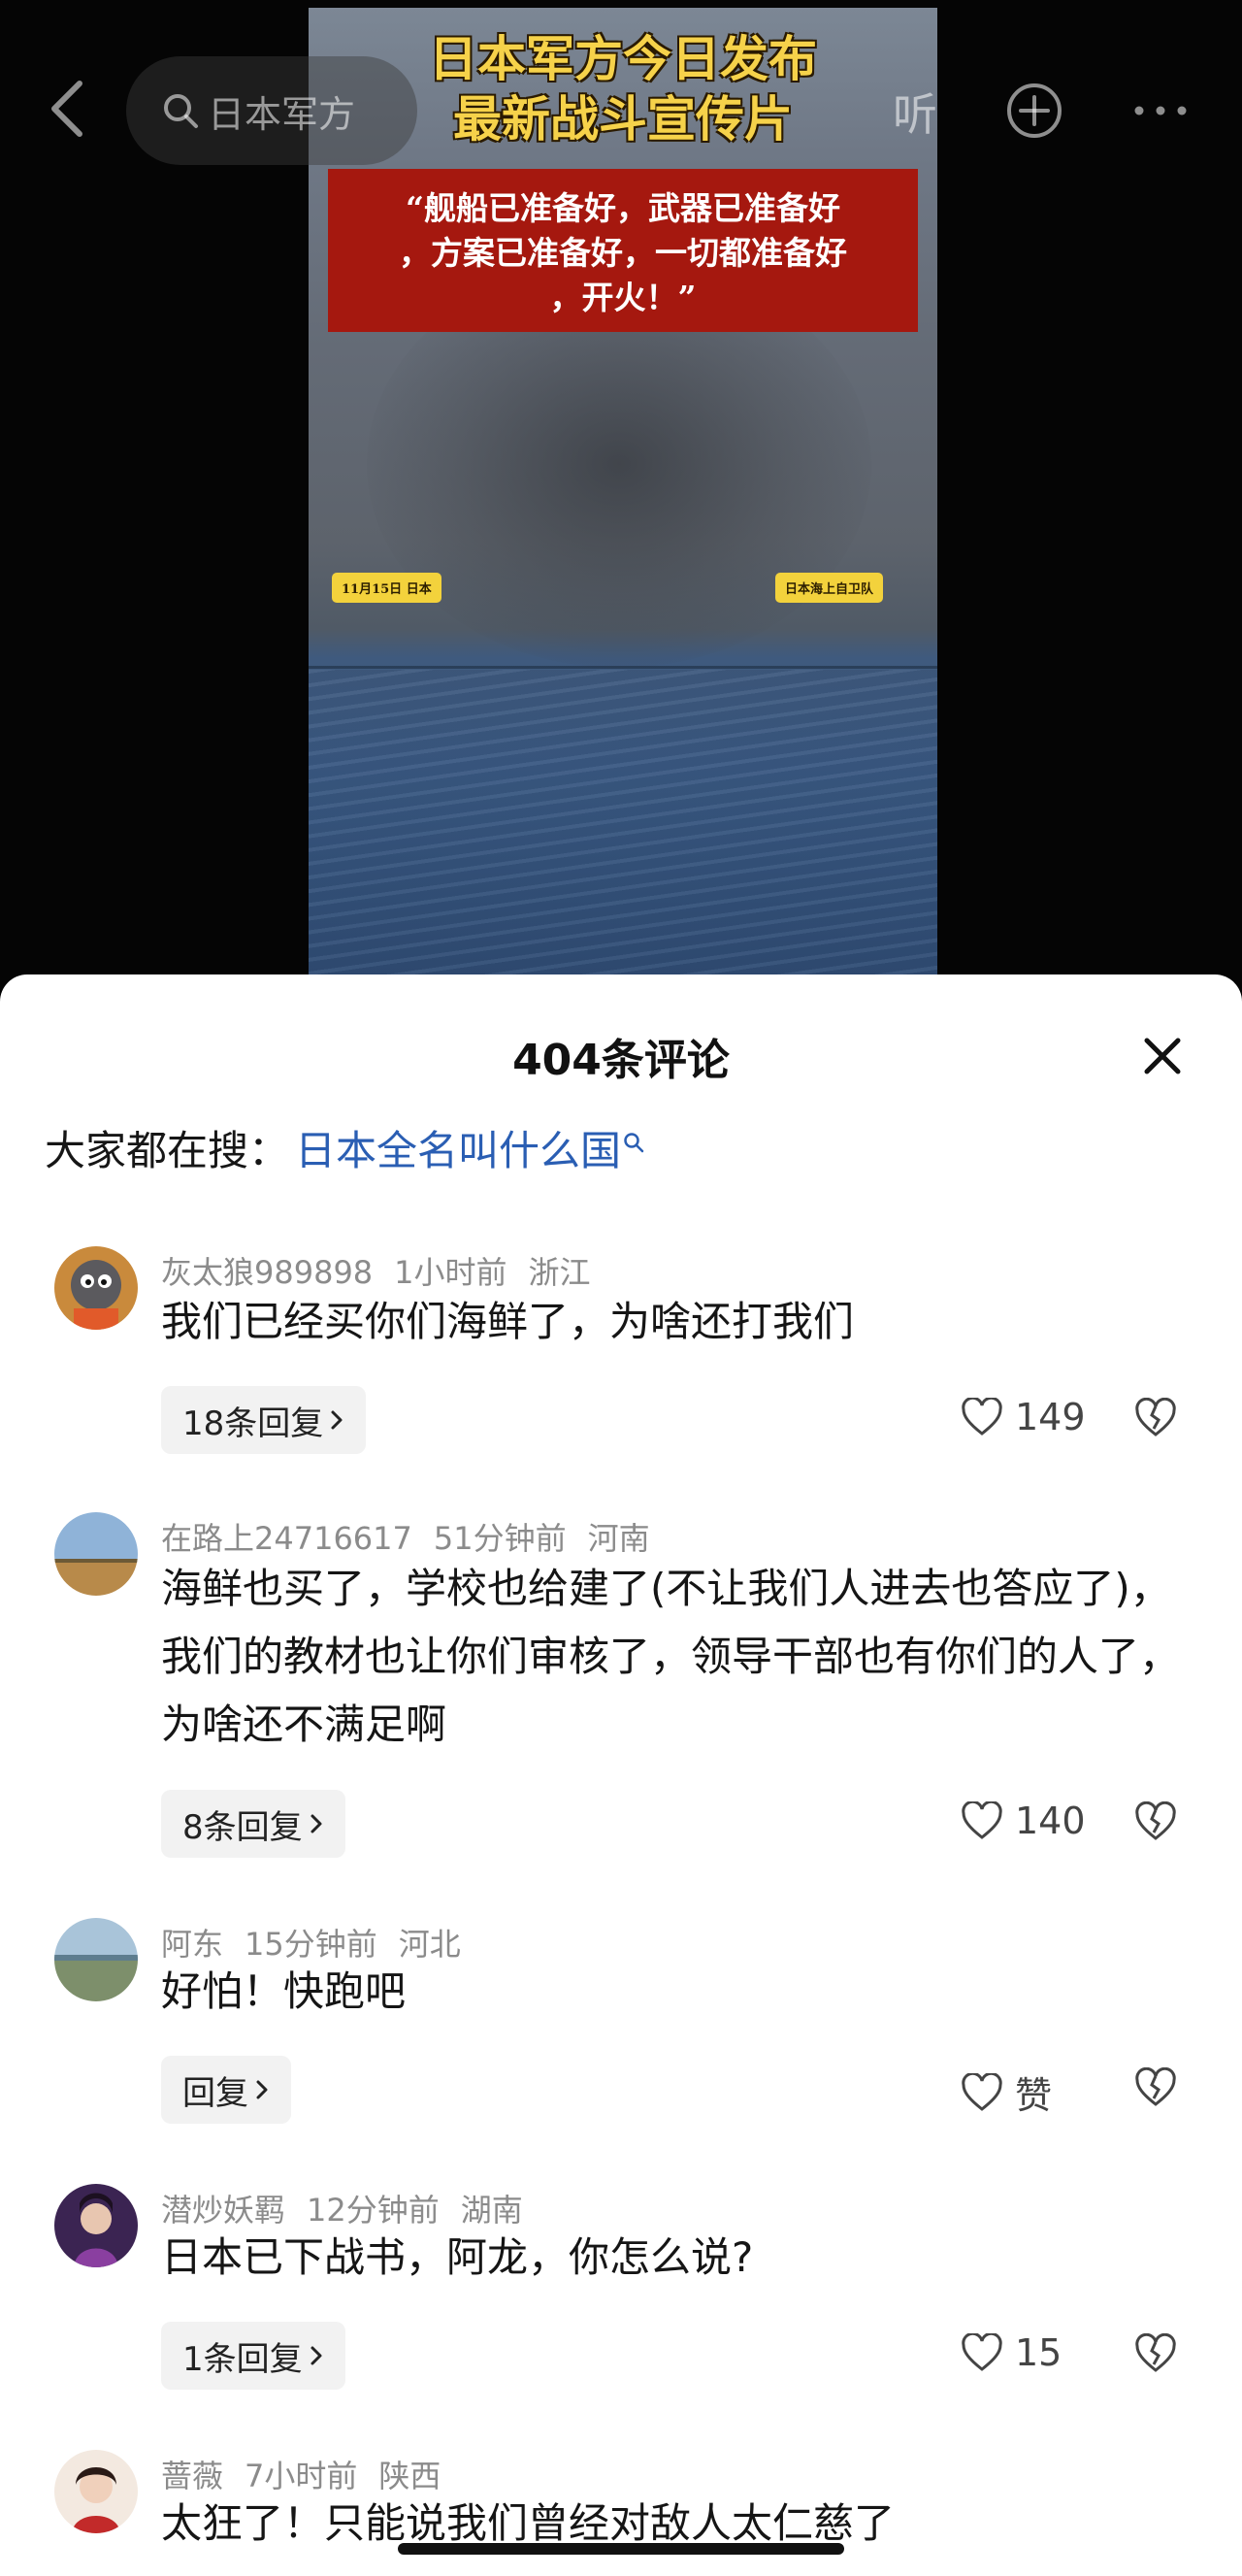 This screenshot has height=2576, width=1242. What do you see at coordinates (500, 1538) in the screenshot?
I see `comment-time: 51分钟前` at bounding box center [500, 1538].